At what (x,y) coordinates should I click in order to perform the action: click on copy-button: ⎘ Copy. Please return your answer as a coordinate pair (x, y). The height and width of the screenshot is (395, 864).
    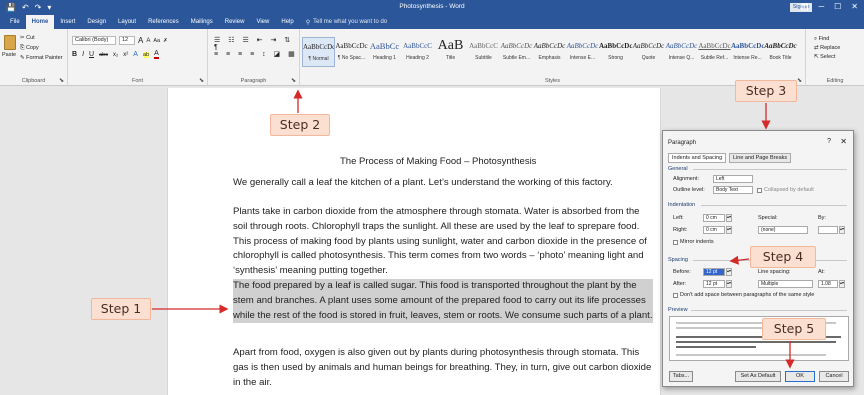
    Looking at the image, I should click on (29, 48).